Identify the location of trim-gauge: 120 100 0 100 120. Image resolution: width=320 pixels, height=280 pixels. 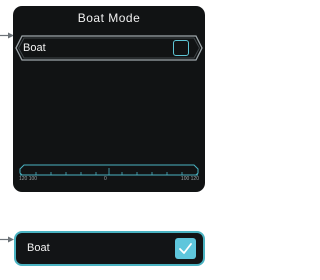
(109, 175).